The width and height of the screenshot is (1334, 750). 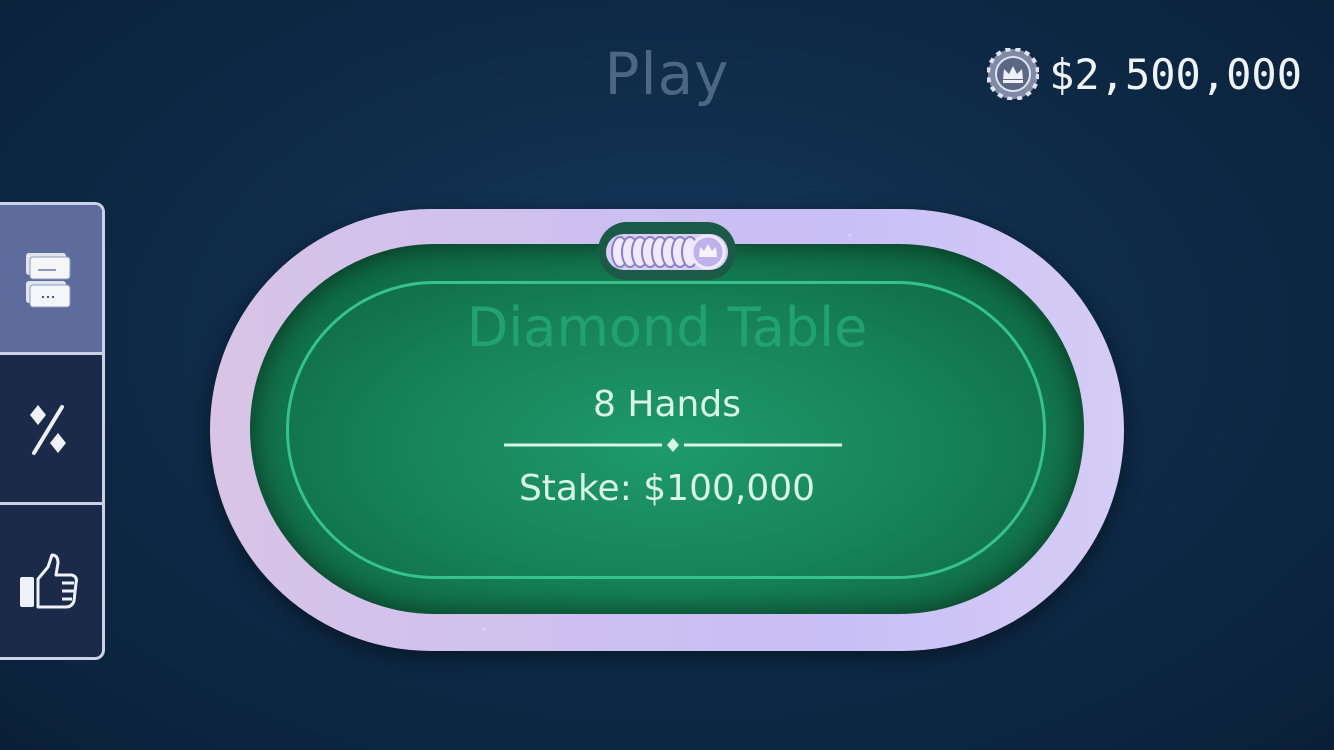 I want to click on side-menu-like, so click(x=51, y=581).